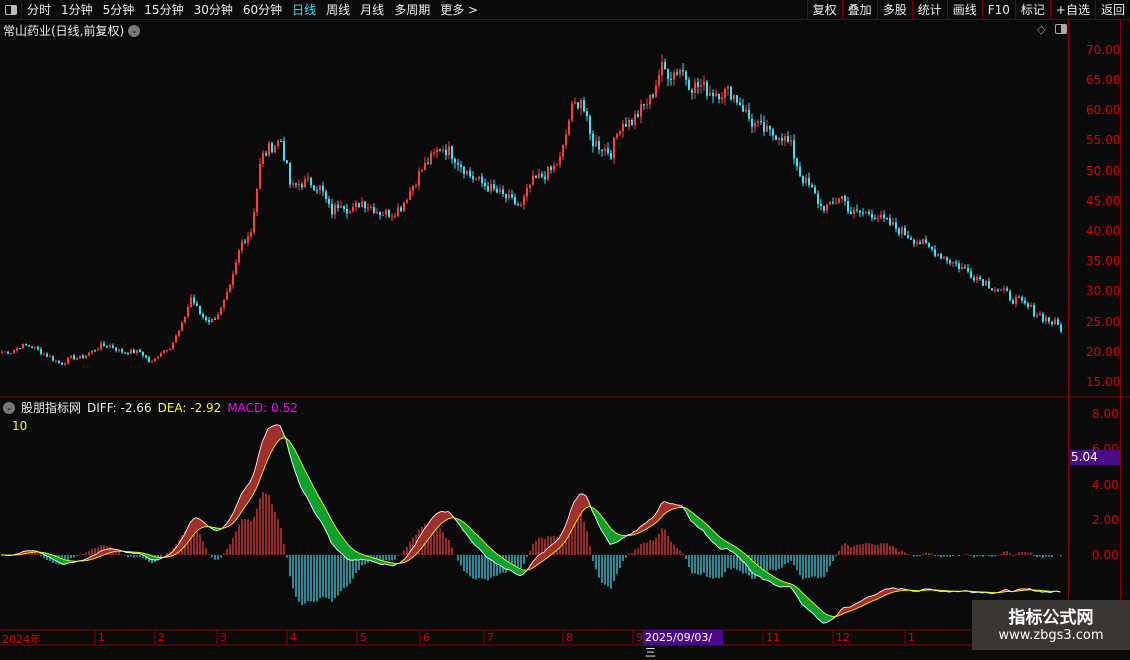 This screenshot has height=660, width=1130. I want to click on date-tick-label: 9, so click(639, 637).